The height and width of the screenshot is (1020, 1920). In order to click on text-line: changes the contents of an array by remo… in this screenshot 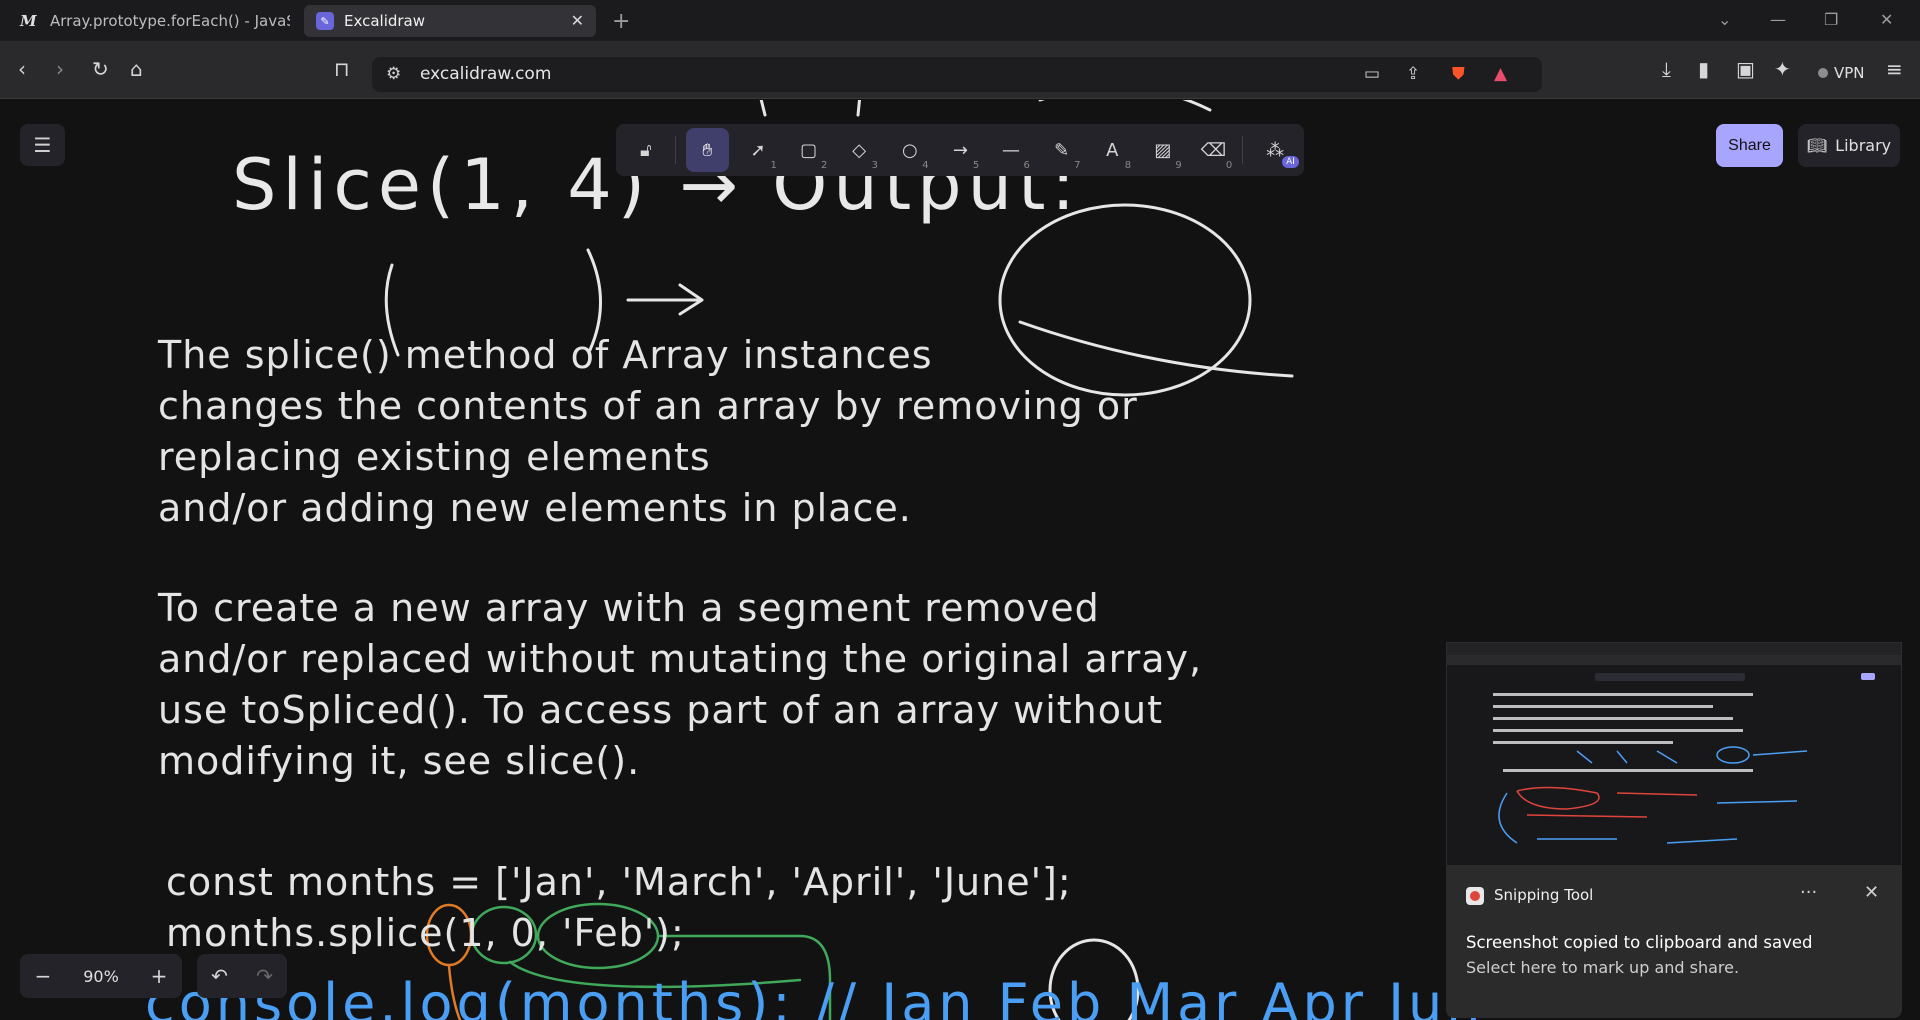, I will do `click(648, 406)`.